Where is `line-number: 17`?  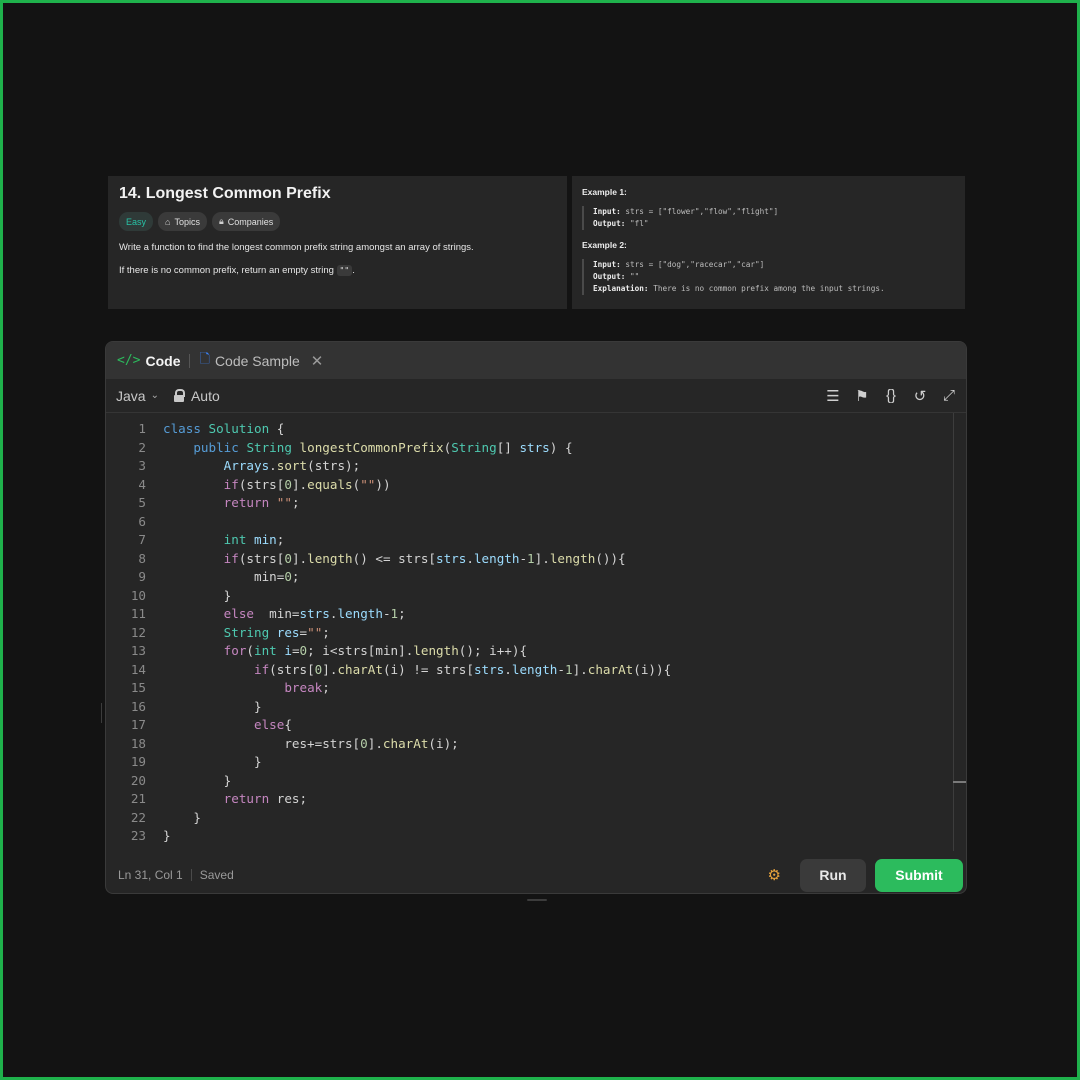 line-number: 17 is located at coordinates (138, 724).